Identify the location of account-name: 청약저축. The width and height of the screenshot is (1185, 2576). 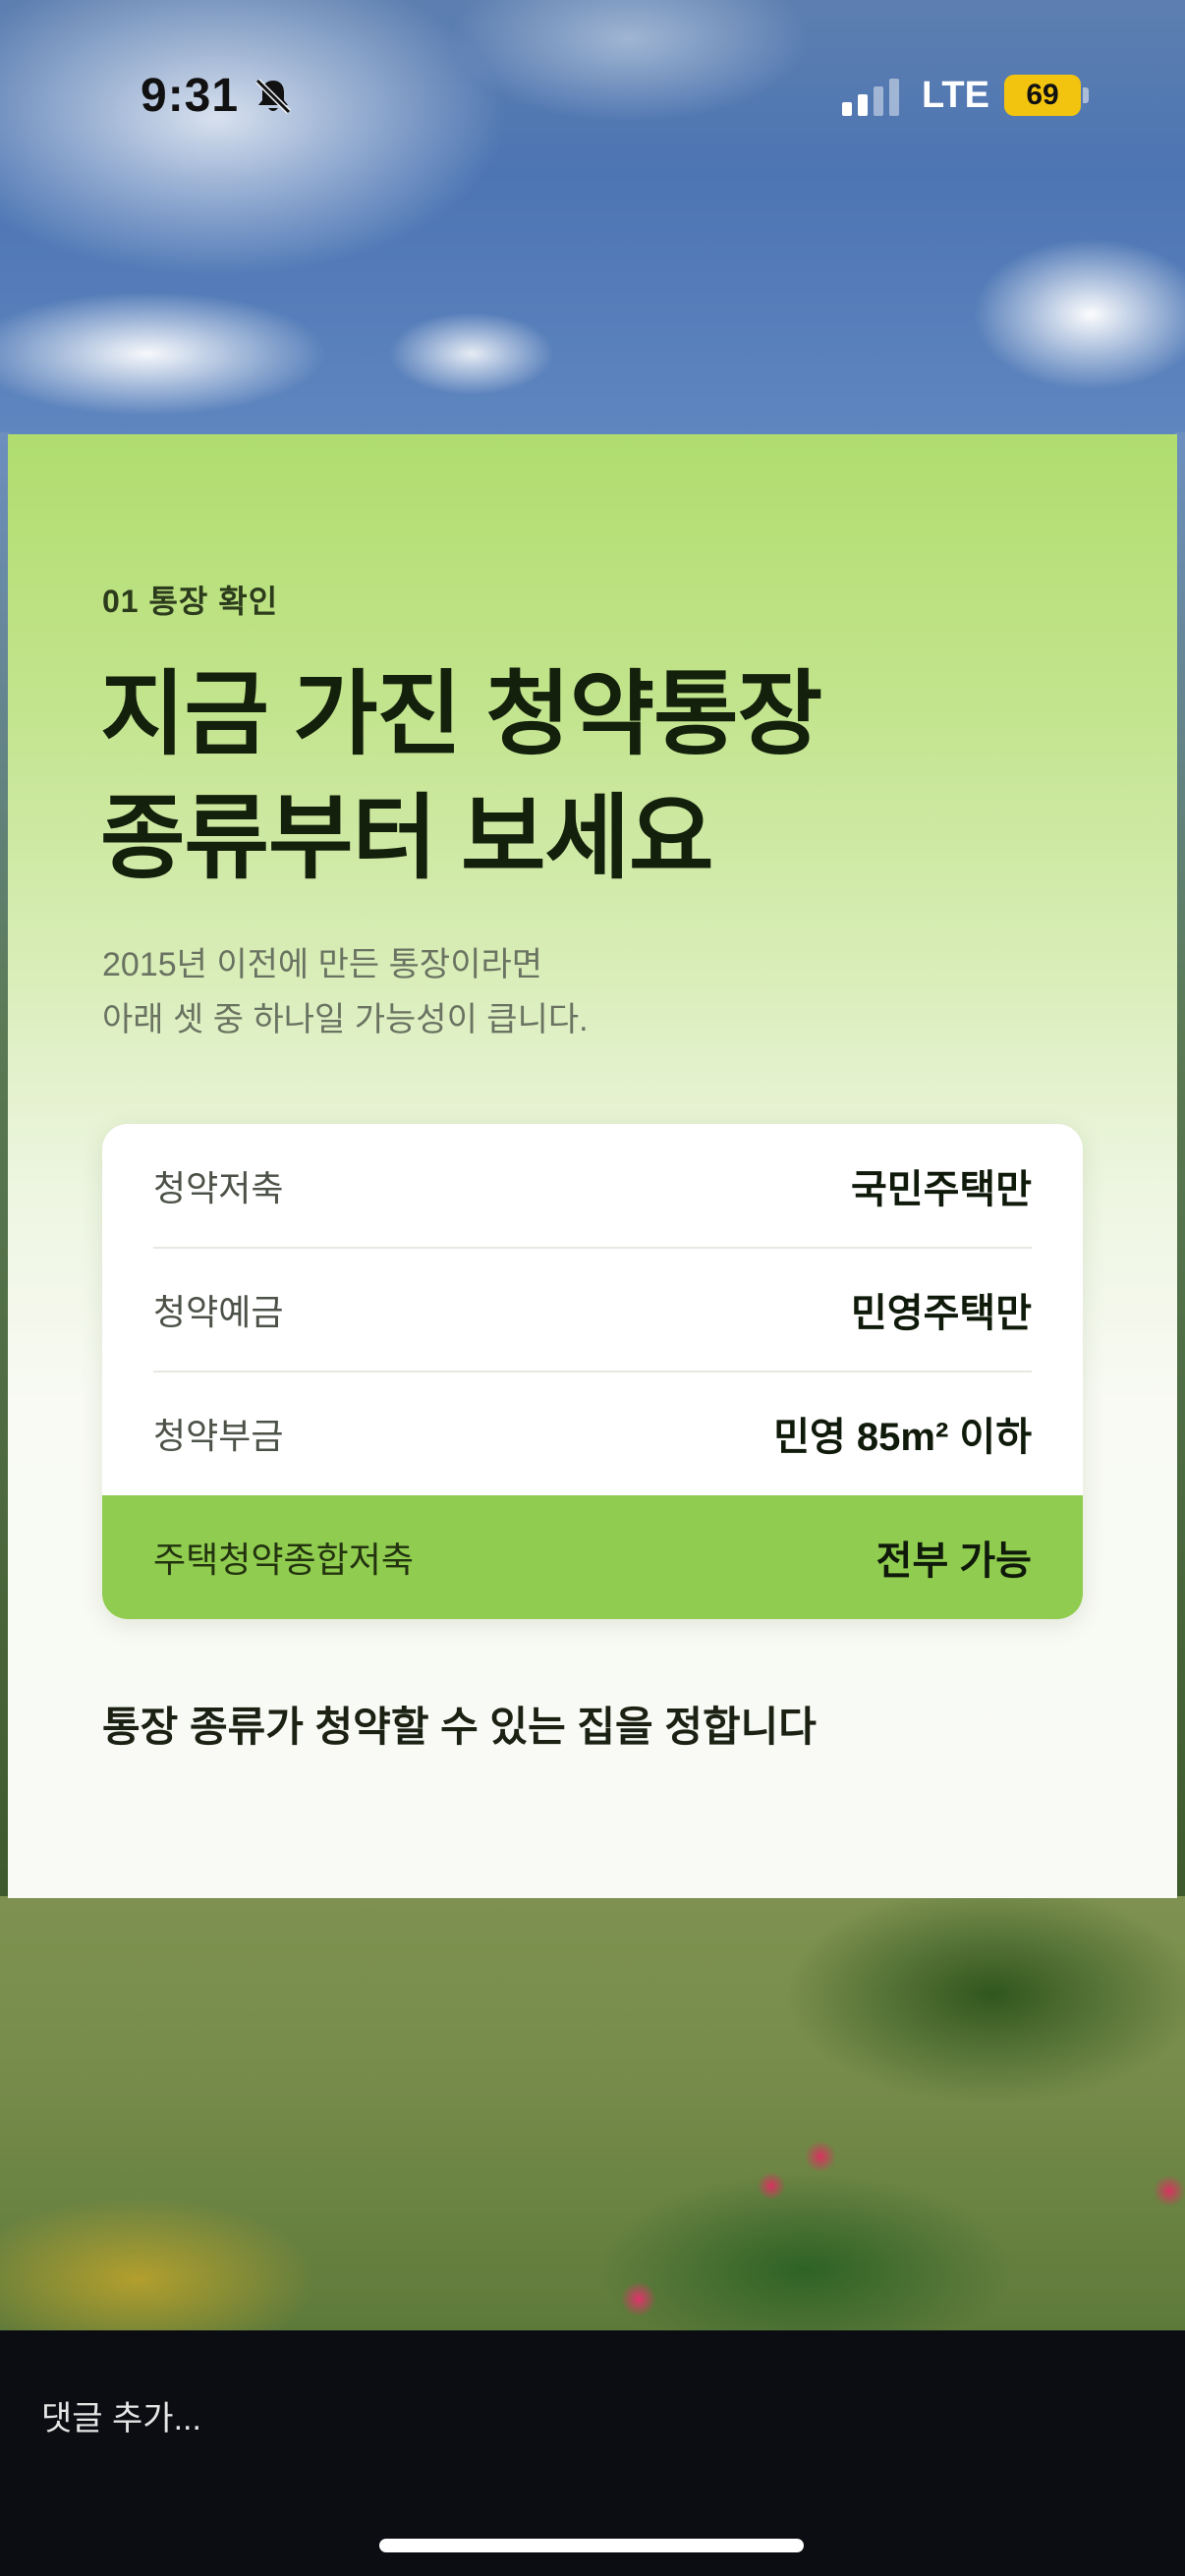
(219, 1188).